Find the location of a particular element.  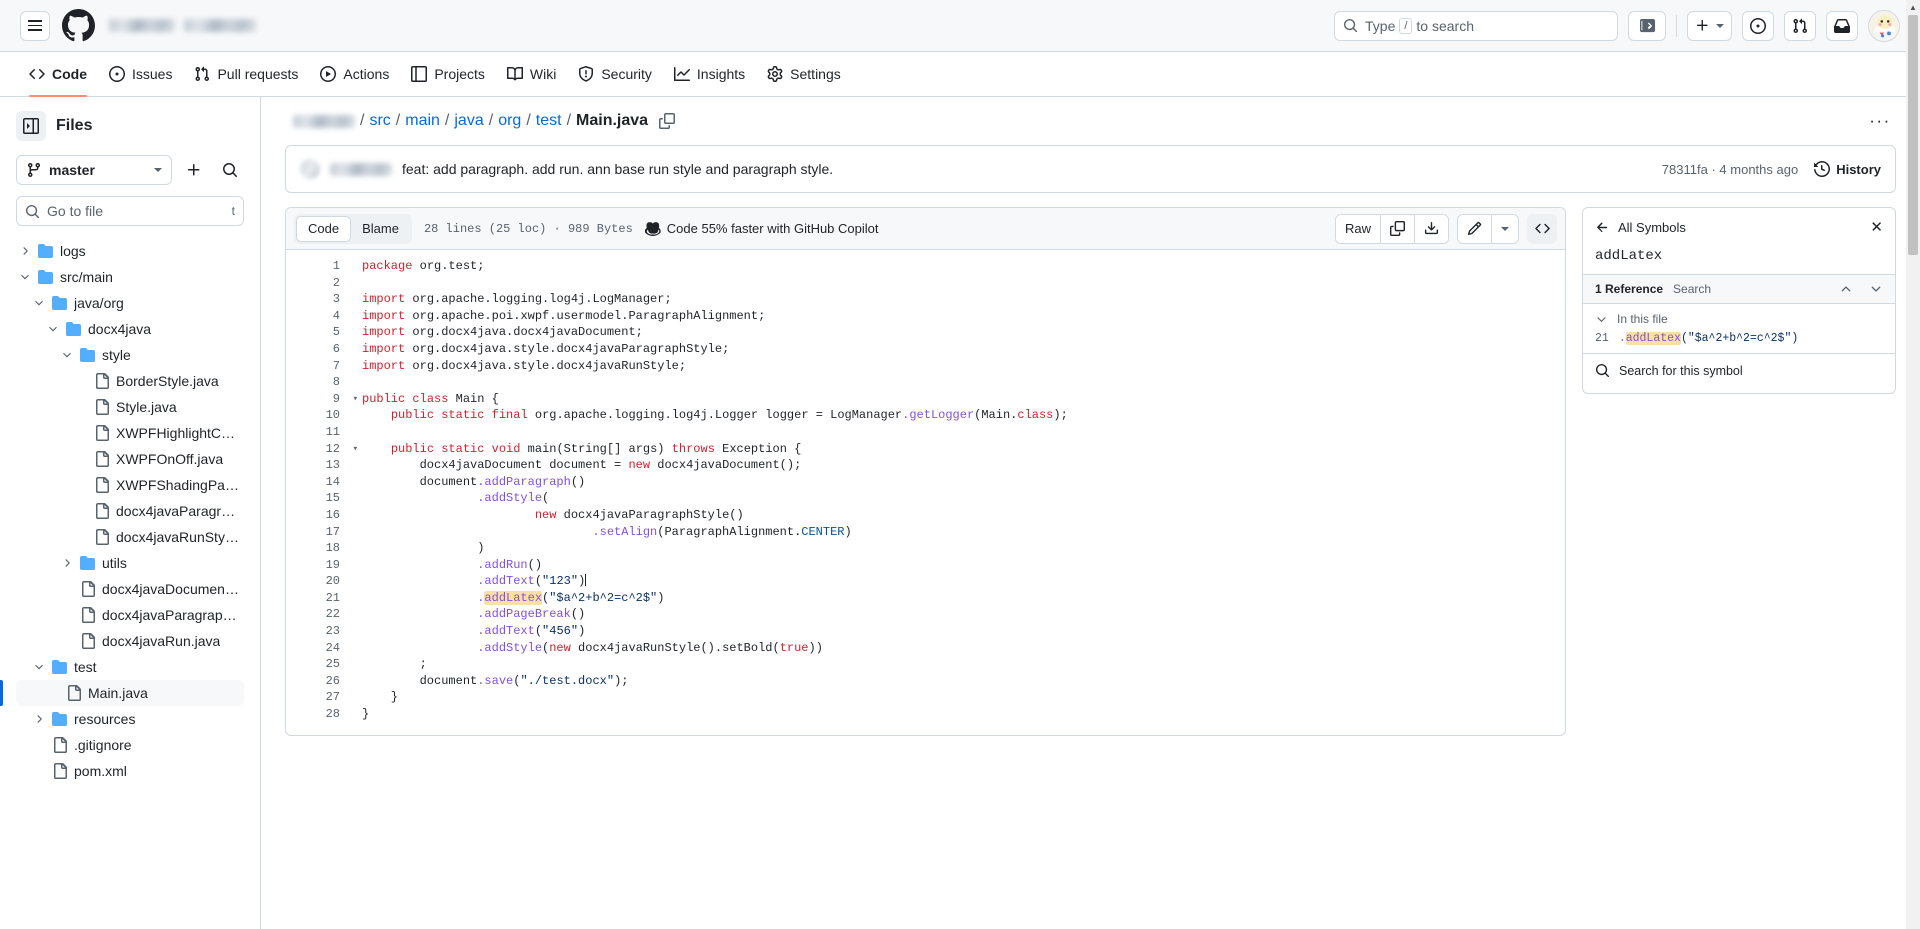

tree-folder-src-main: src/main is located at coordinates (130, 277).